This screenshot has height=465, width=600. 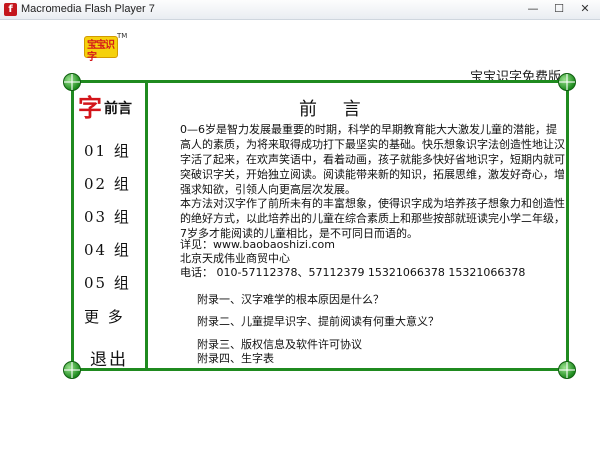 What do you see at coordinates (290, 299) in the screenshot?
I see `appendix-link-1: 附录一、汉字难学的根本原因是什么？` at bounding box center [290, 299].